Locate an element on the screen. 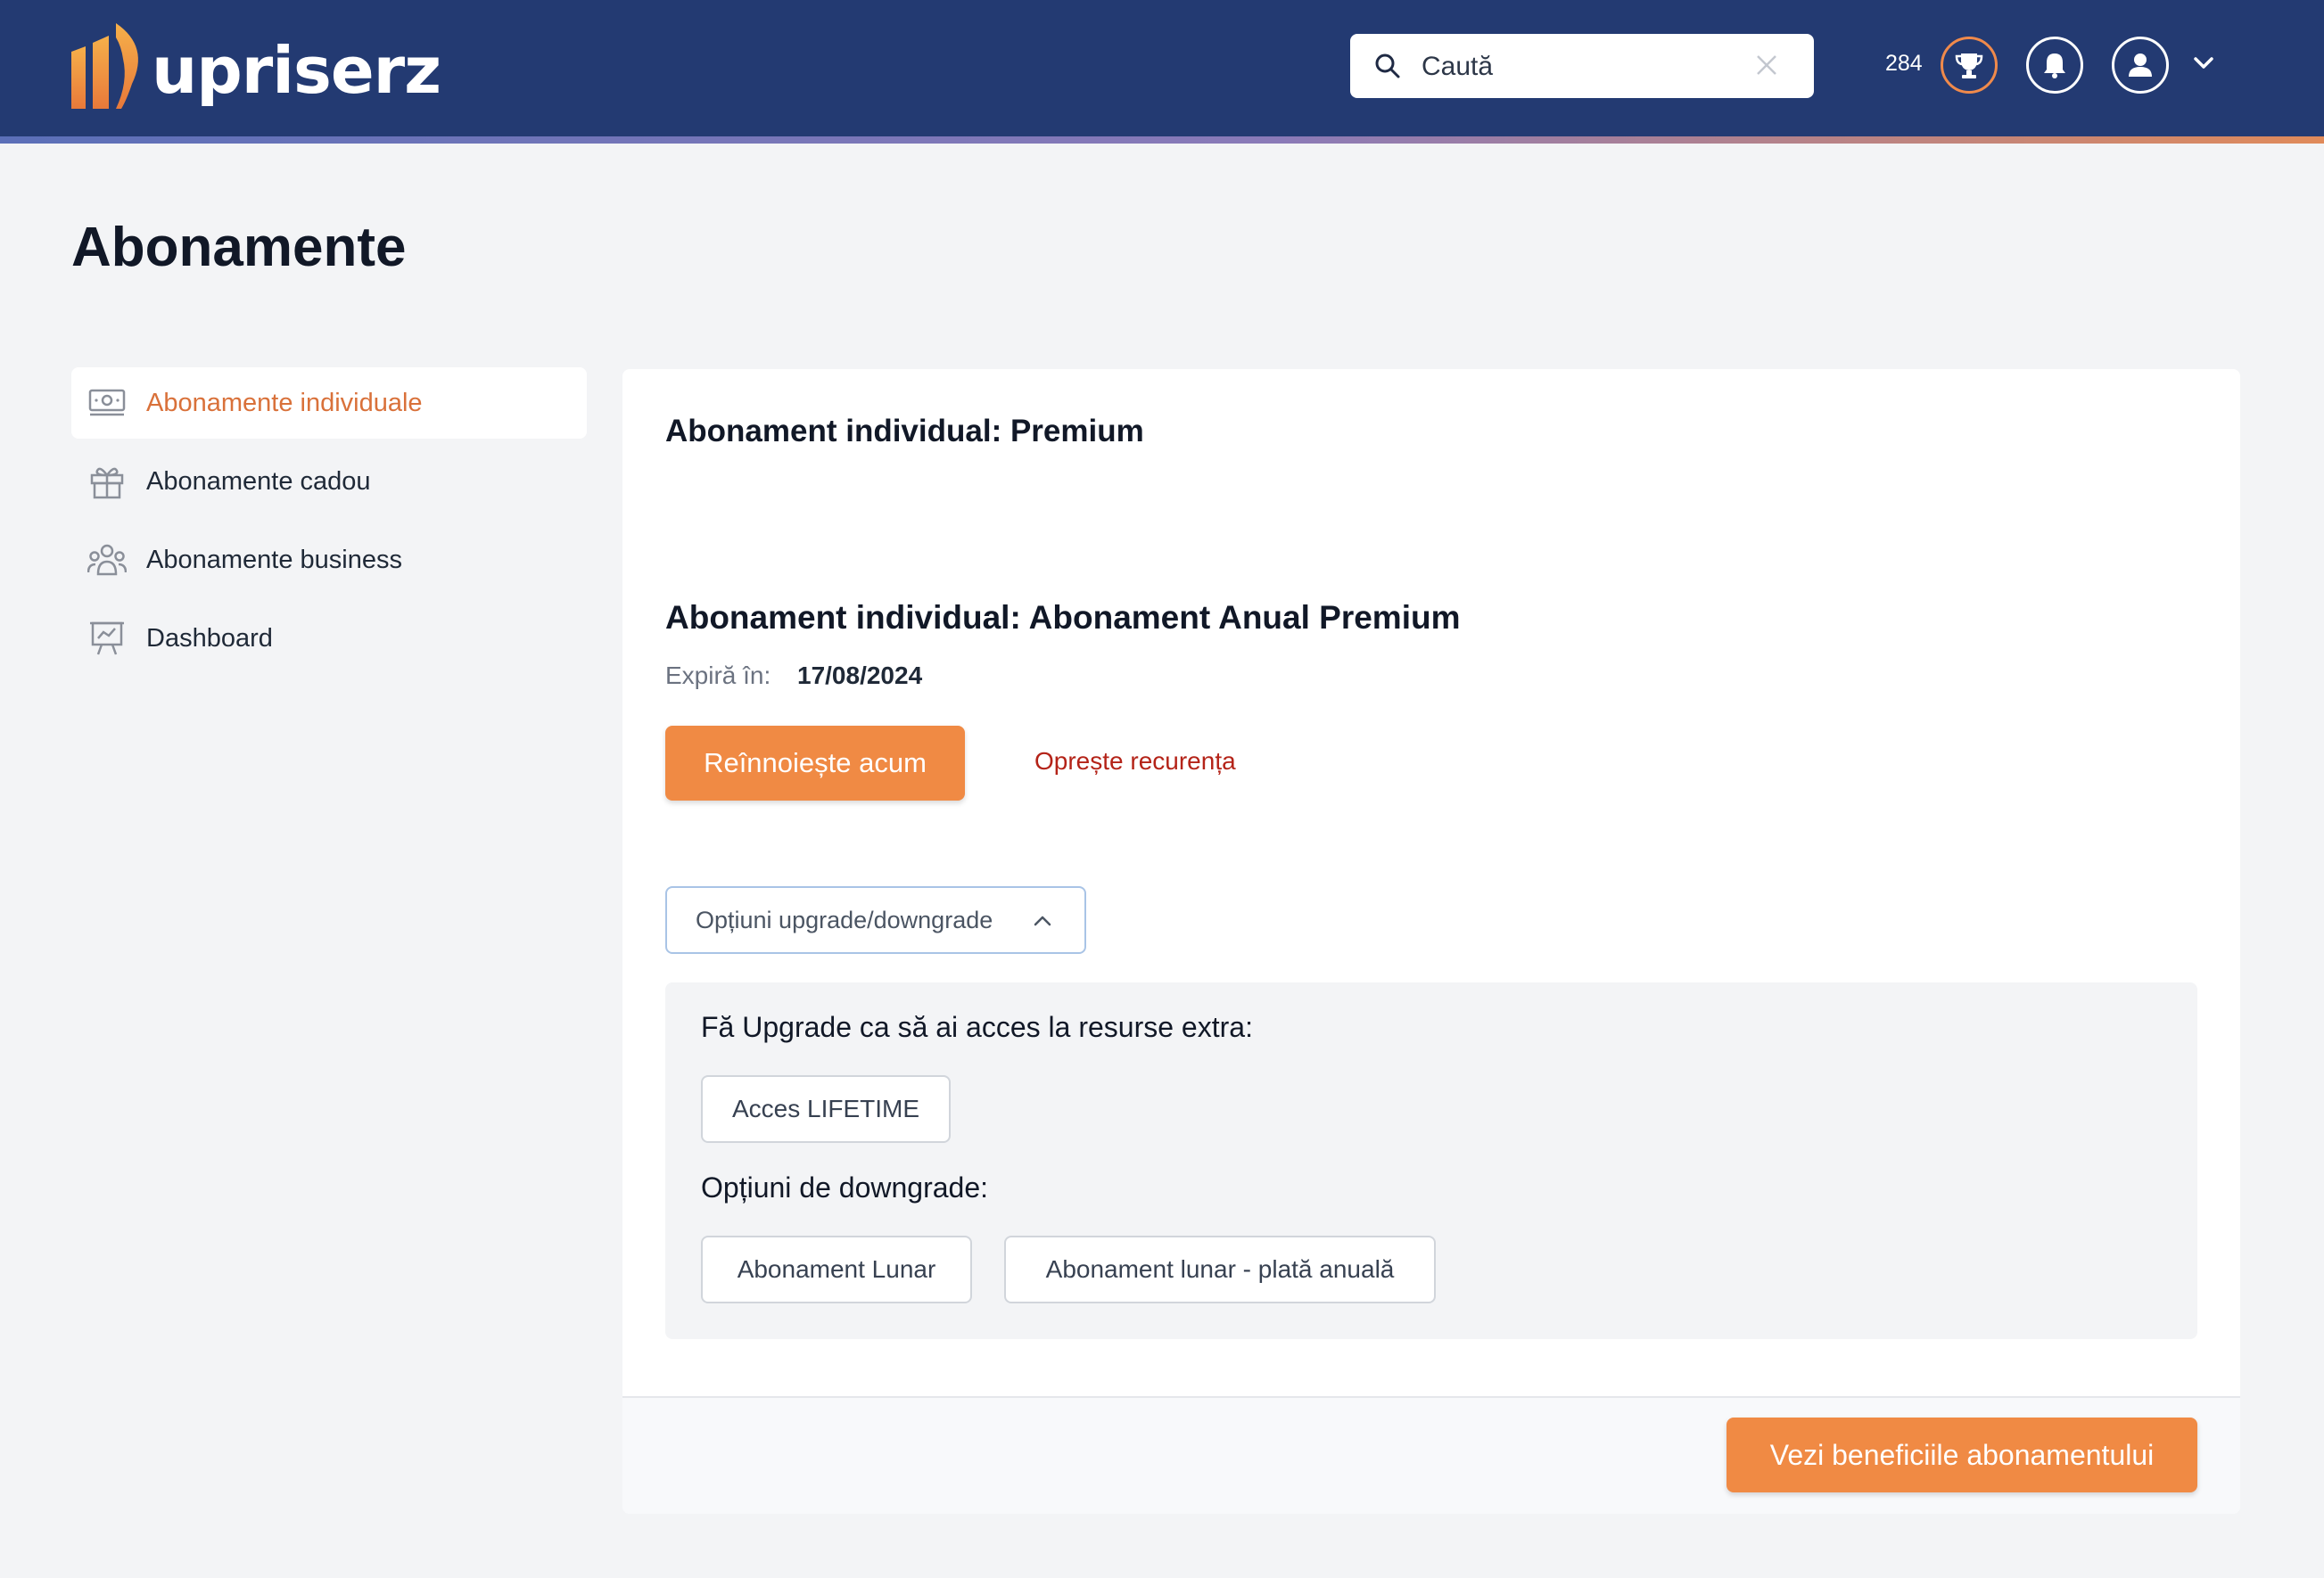  sidebar-item-individual: Abonamente individuale is located at coordinates (329, 403).